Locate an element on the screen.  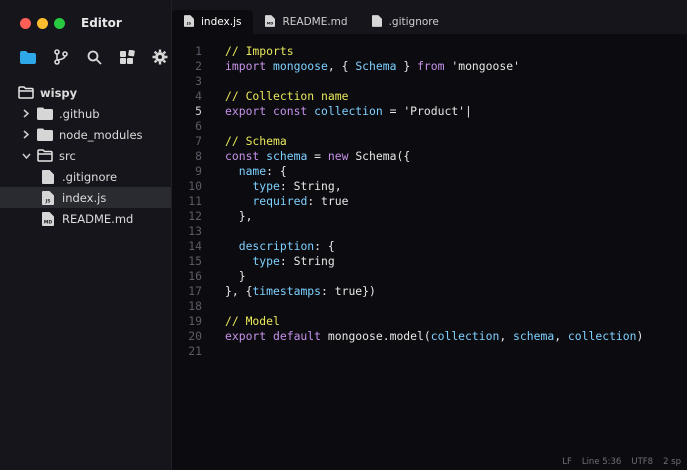
line-number: 11 is located at coordinates (195, 201).